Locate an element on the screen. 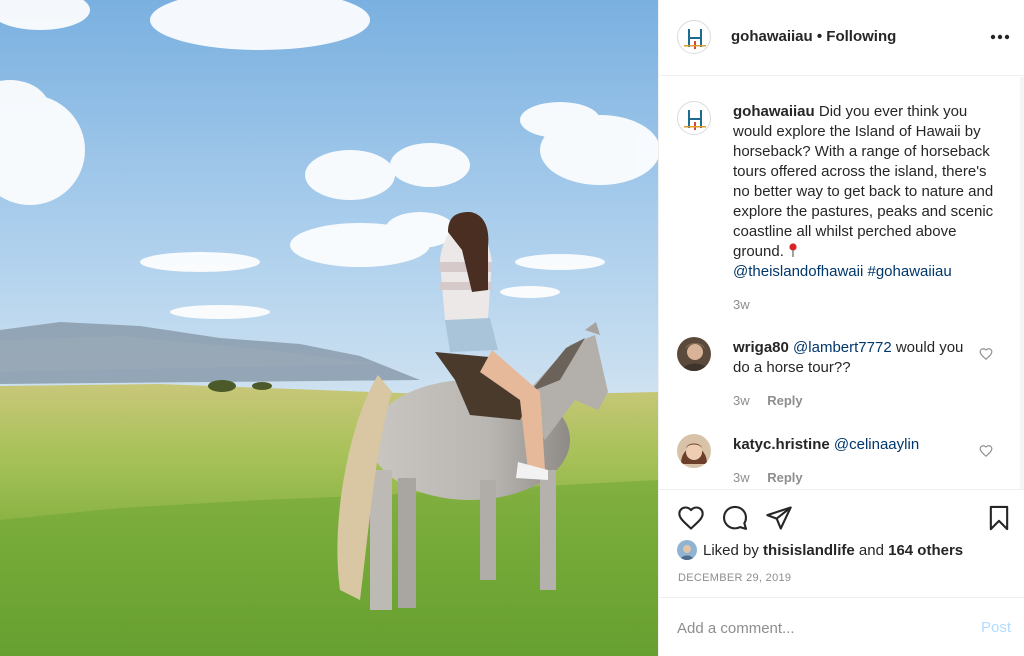  liked-by-prefix: Liked by is located at coordinates (731, 550).